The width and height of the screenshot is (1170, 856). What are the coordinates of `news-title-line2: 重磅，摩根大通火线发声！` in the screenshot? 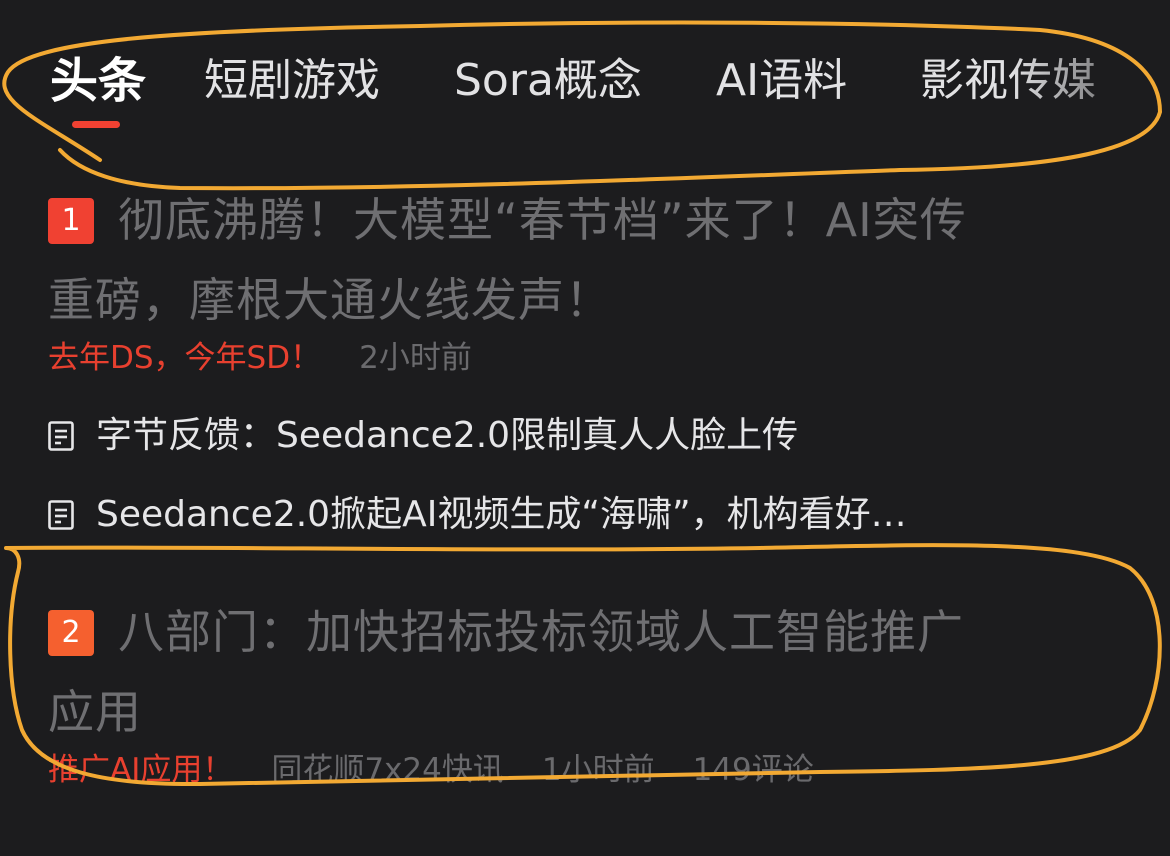 It's located at (330, 300).